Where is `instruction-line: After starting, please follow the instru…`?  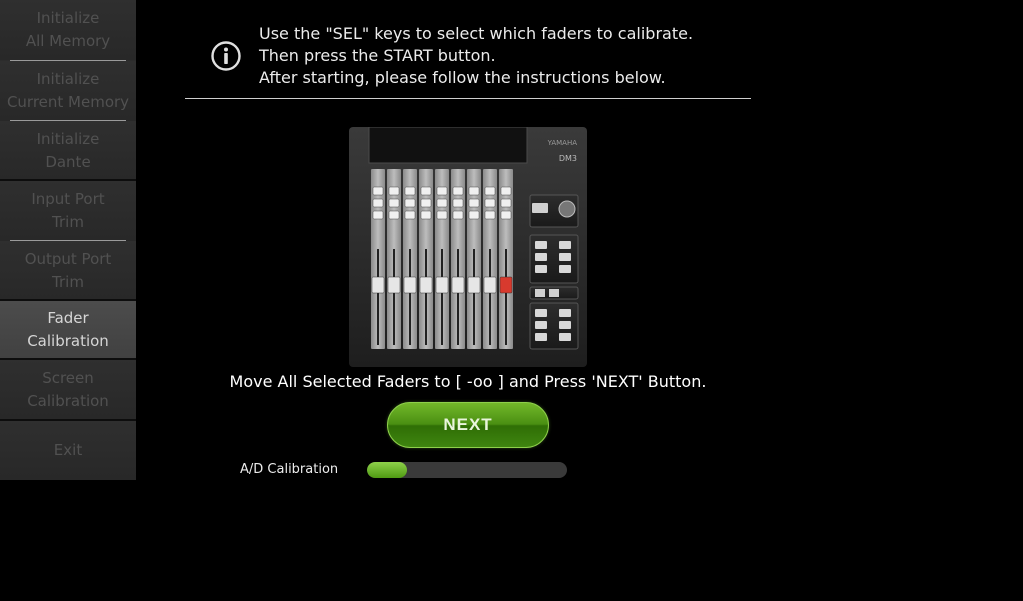
instruction-line: After starting, please follow the instru… is located at coordinates (462, 77).